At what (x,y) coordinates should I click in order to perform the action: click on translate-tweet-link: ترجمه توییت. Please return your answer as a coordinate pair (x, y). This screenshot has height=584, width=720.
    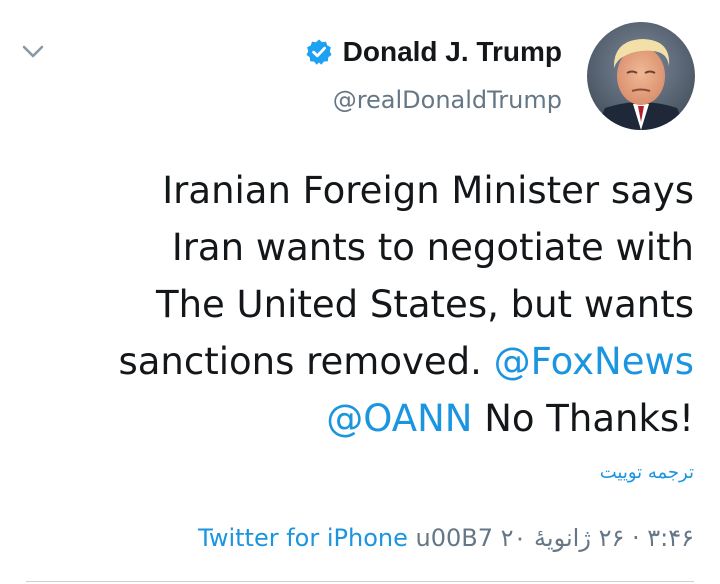
    Looking at the image, I should click on (647, 472).